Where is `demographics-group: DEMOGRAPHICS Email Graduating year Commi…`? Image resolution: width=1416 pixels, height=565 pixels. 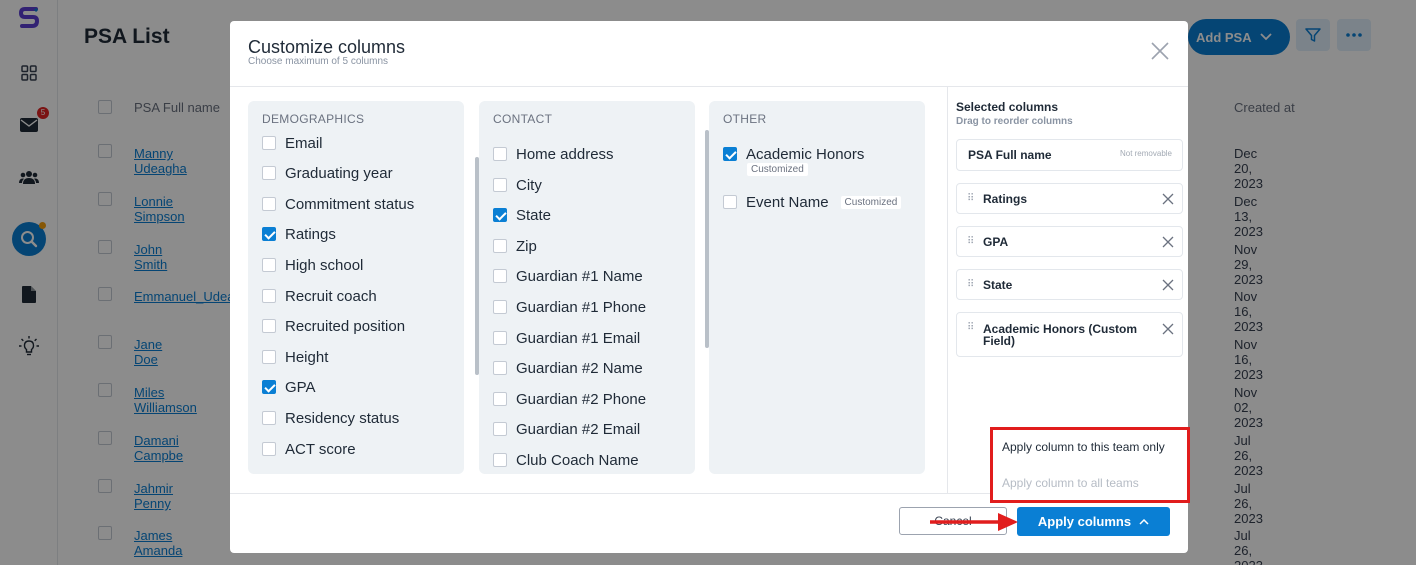
demographics-group: DEMOGRAPHICS Email Graduating year Commi… is located at coordinates (356, 287).